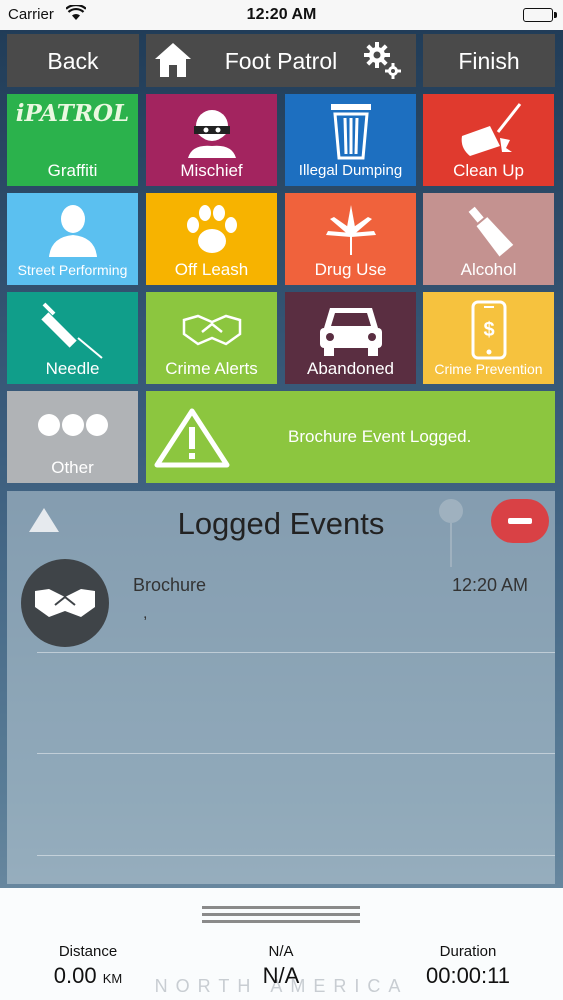 This screenshot has width=563, height=1000. What do you see at coordinates (211, 134) in the screenshot?
I see `masked-person-icon` at bounding box center [211, 134].